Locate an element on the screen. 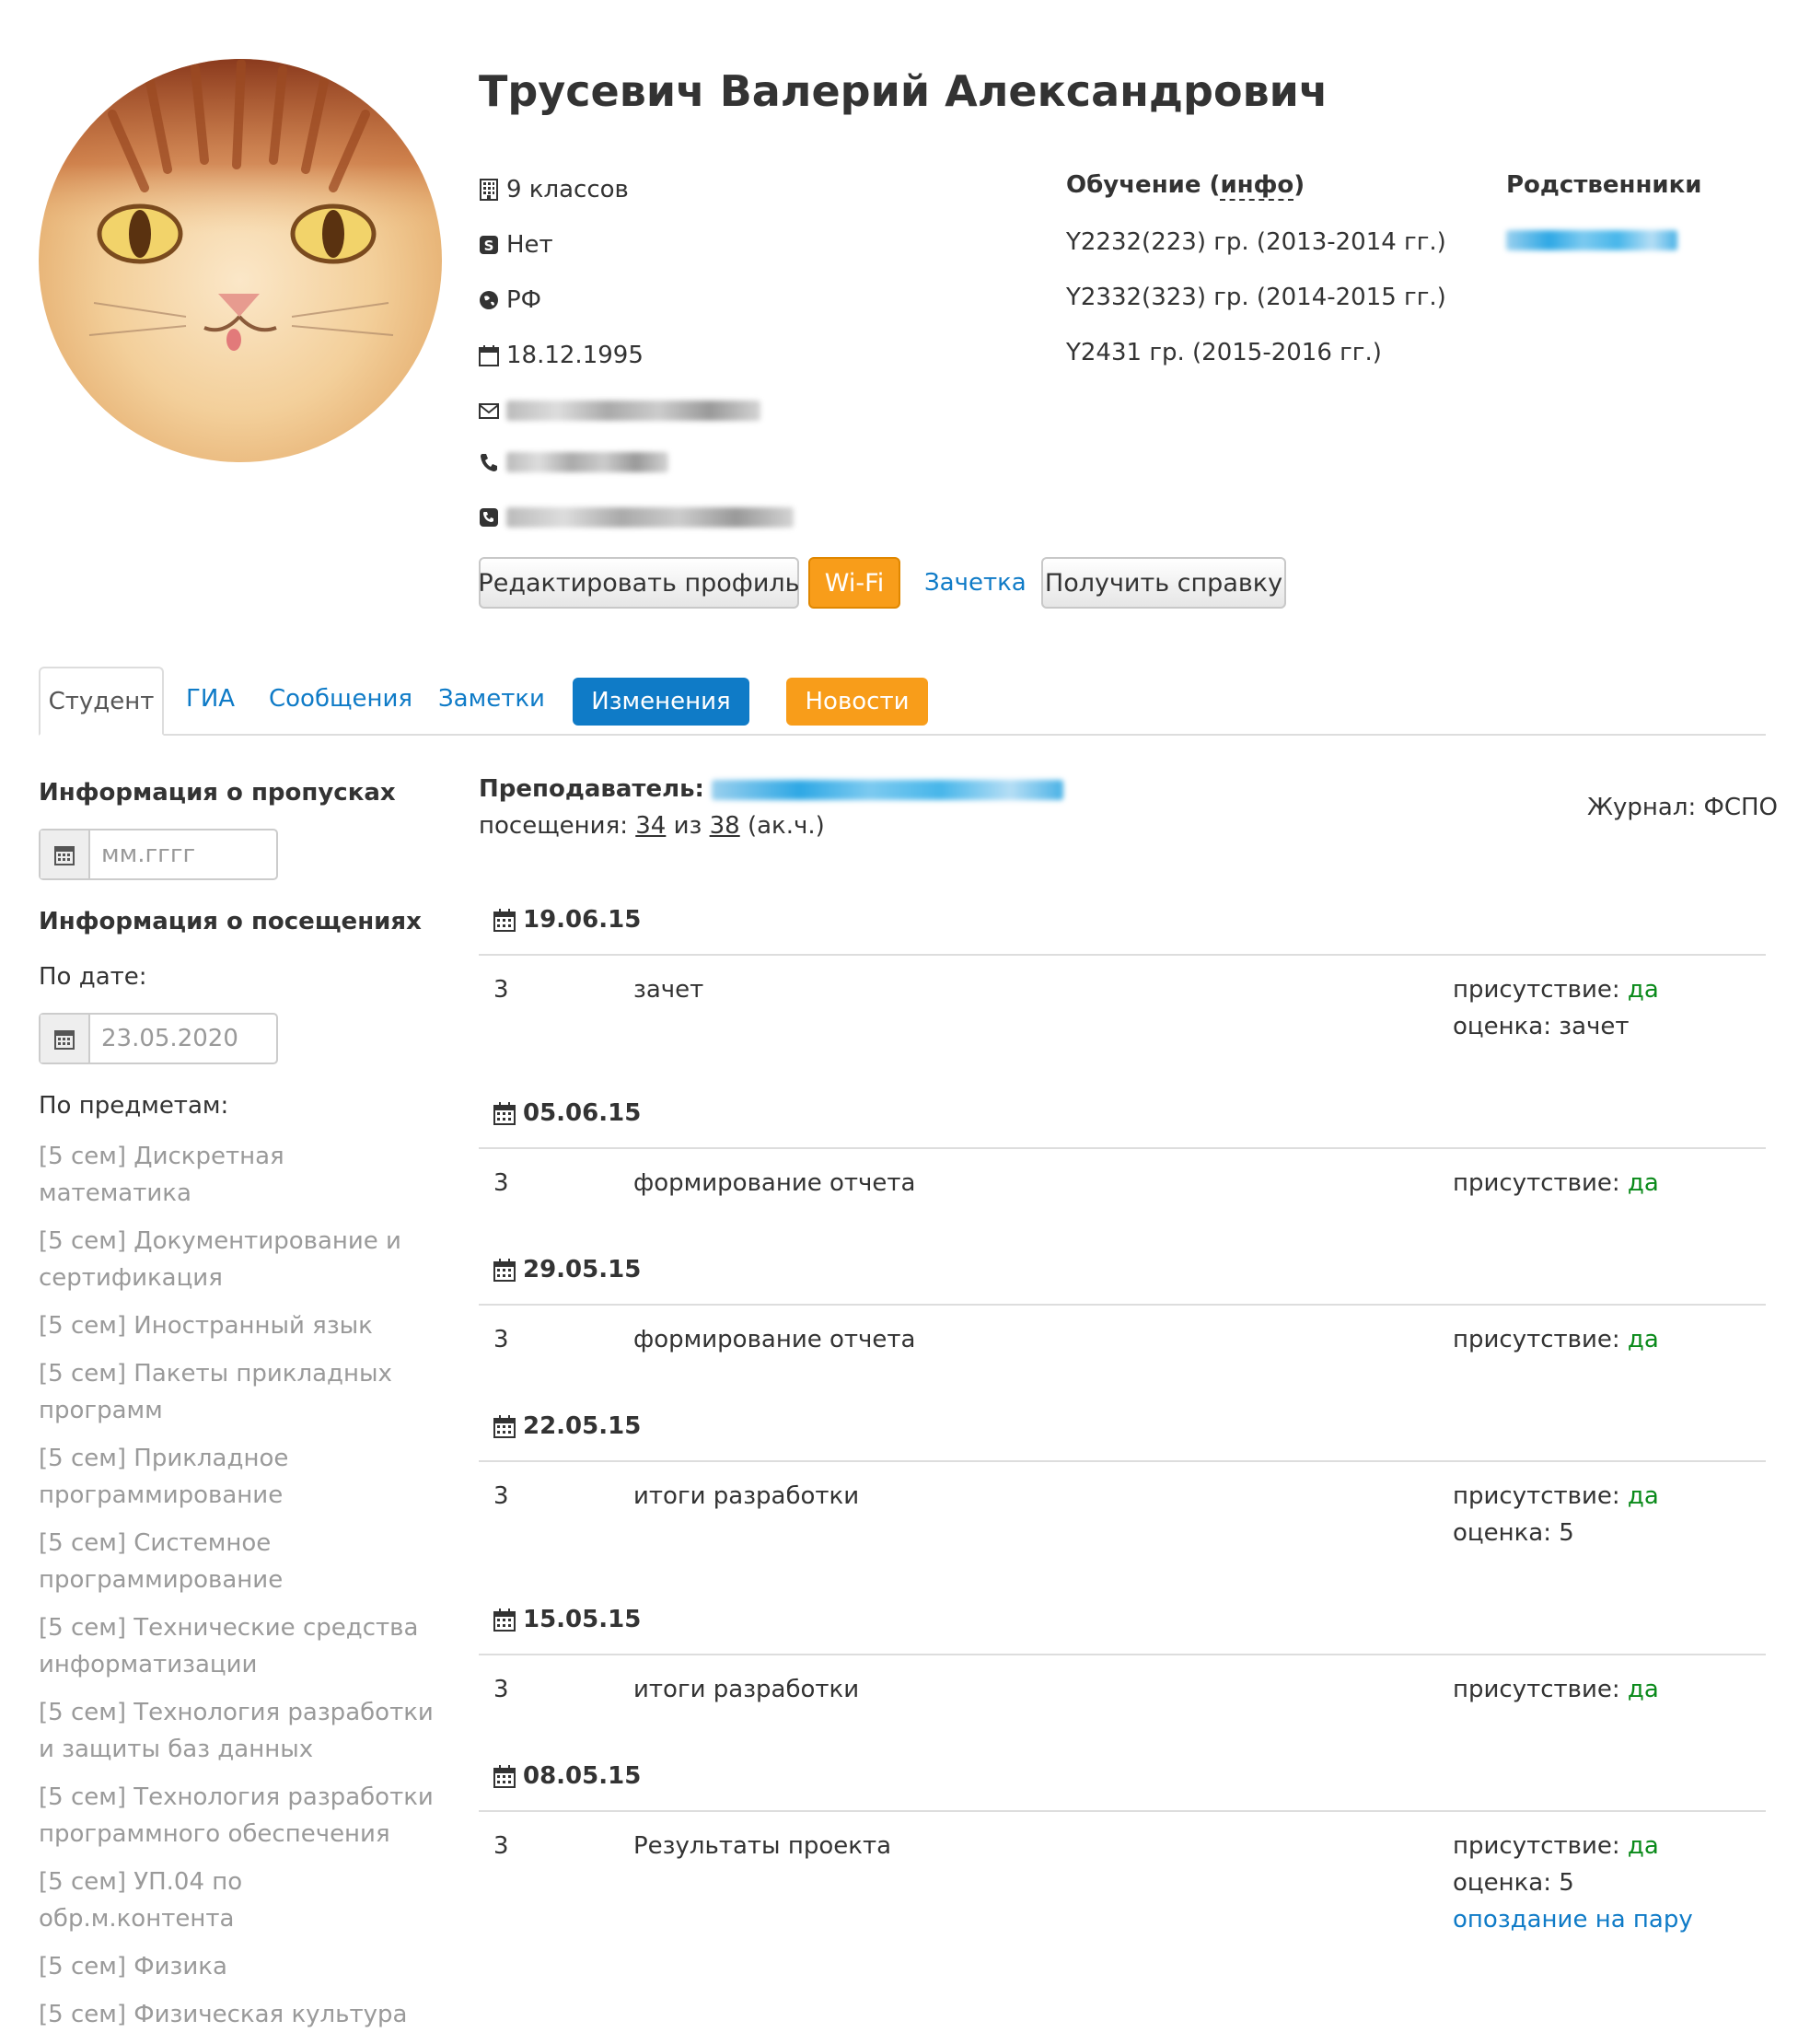 Image resolution: width=1798 pixels, height=2044 pixels. grade-label: оценка: is located at coordinates (1502, 1883).